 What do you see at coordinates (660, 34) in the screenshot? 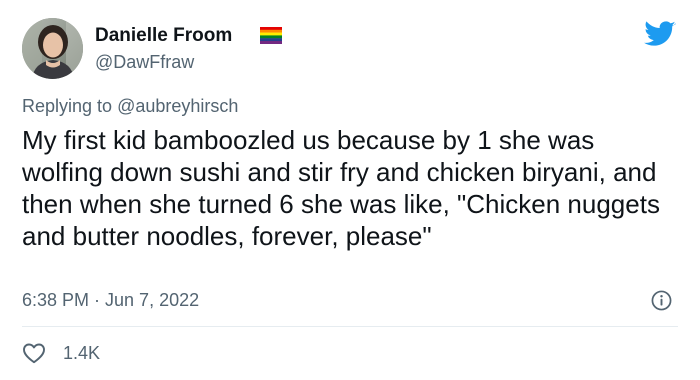
I see `twitter-bird-icon` at bounding box center [660, 34].